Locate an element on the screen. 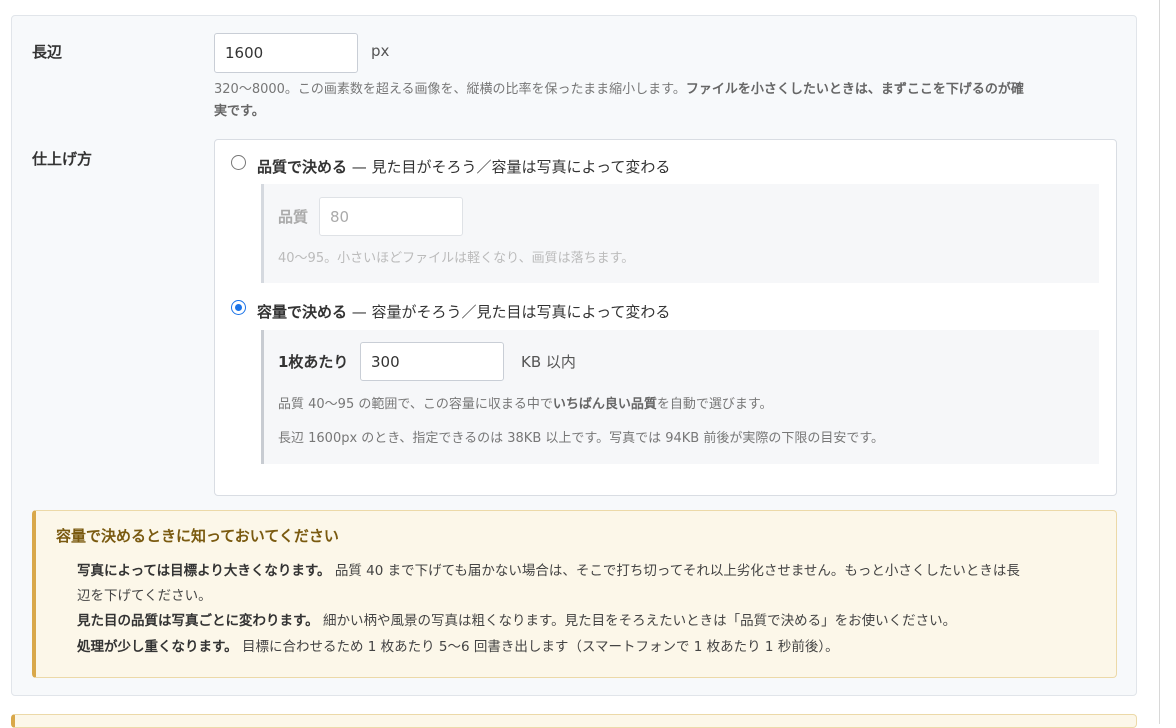  size-field-label: 1枚あたり is located at coordinates (313, 362).